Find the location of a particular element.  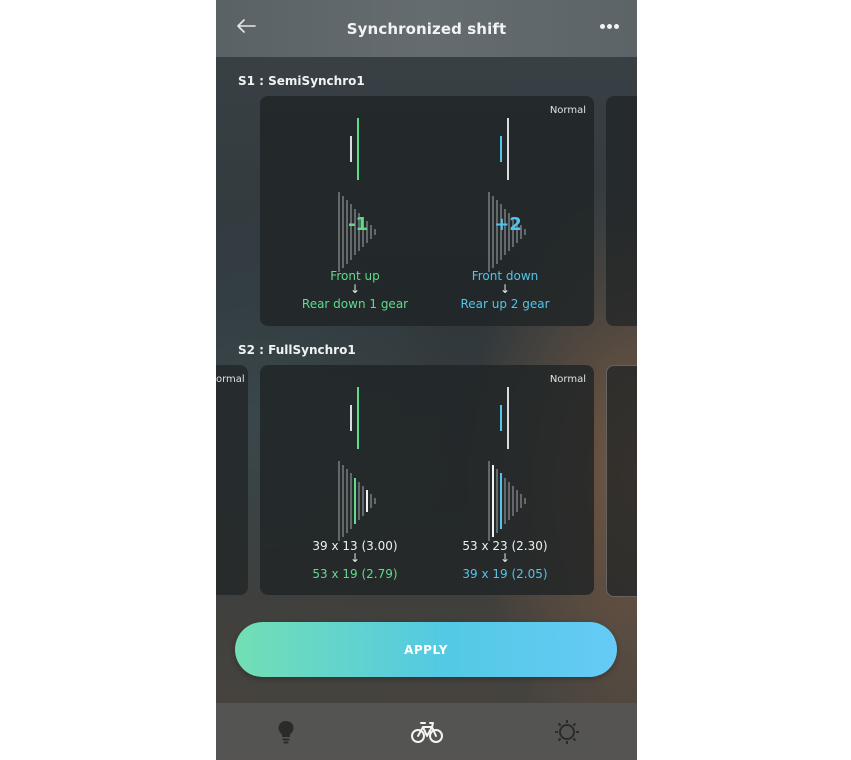

target-gear-ratio: 39 x 19 (2.05) is located at coordinates (505, 574).